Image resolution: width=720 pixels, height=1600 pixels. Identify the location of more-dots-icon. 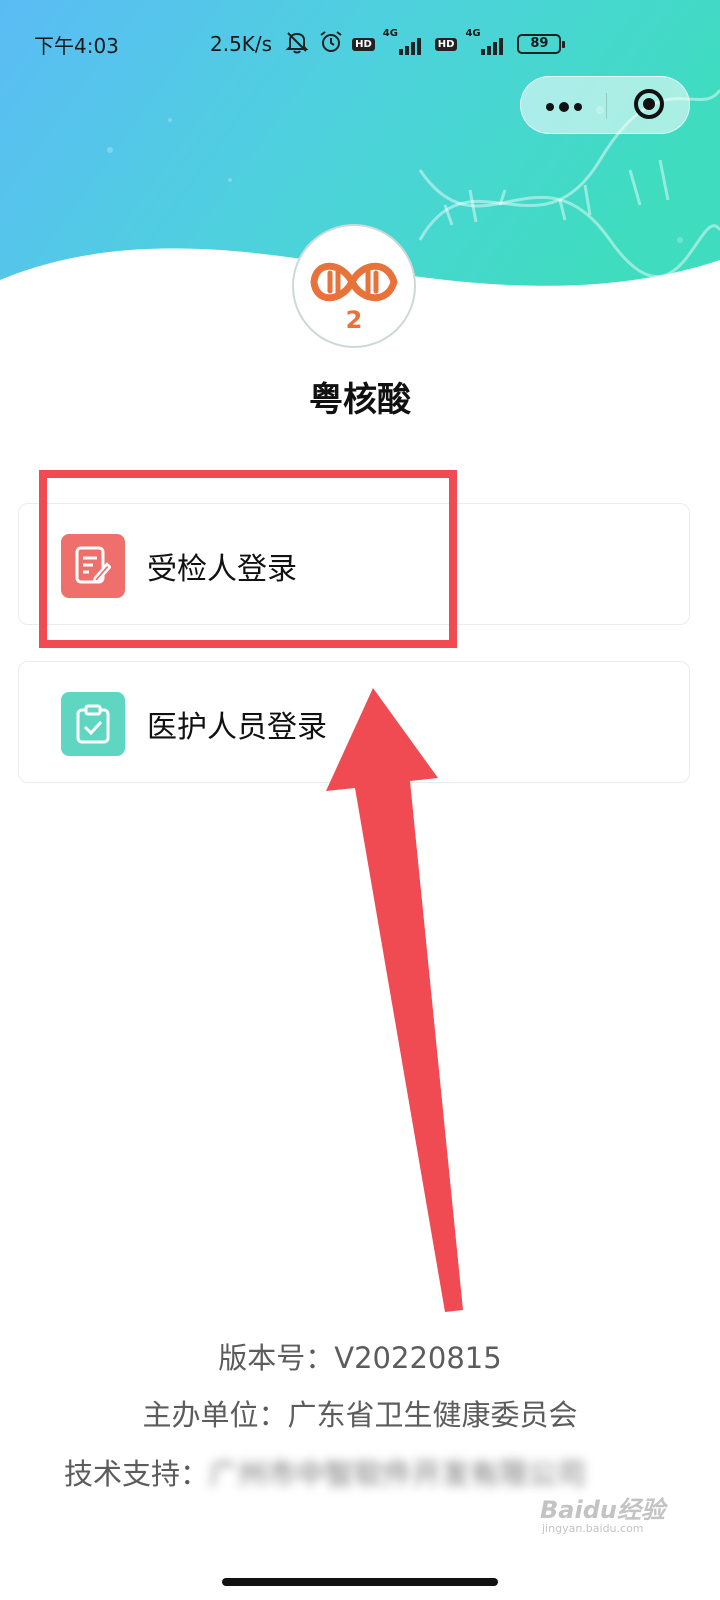
(564, 106).